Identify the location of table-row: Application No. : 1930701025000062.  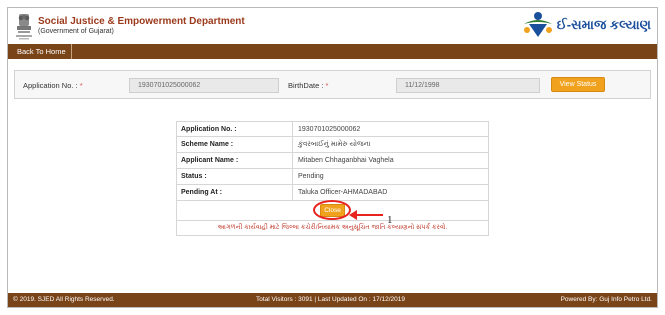
(332, 129).